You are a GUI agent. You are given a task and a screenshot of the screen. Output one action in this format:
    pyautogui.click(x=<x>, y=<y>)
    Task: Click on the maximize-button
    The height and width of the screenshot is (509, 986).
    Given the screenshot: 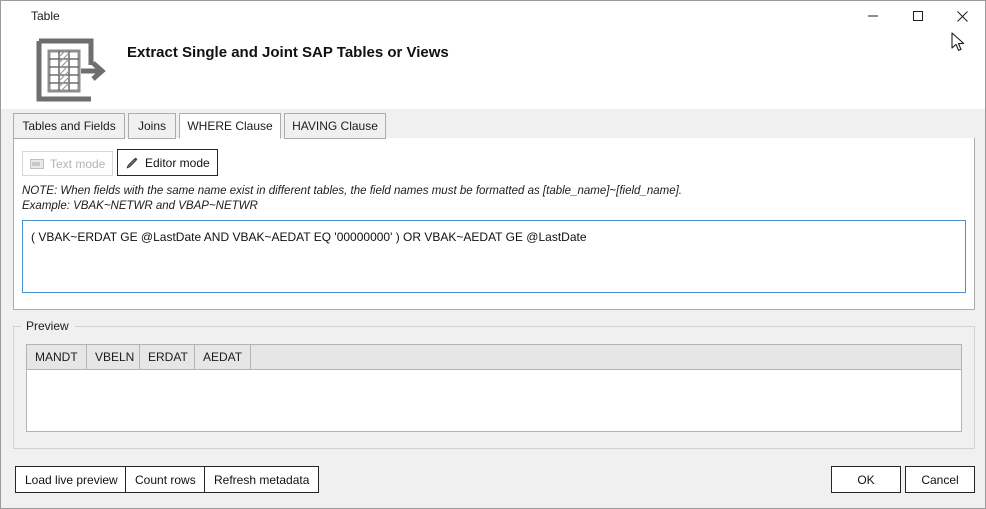 What is the action you would take?
    pyautogui.click(x=917, y=16)
    